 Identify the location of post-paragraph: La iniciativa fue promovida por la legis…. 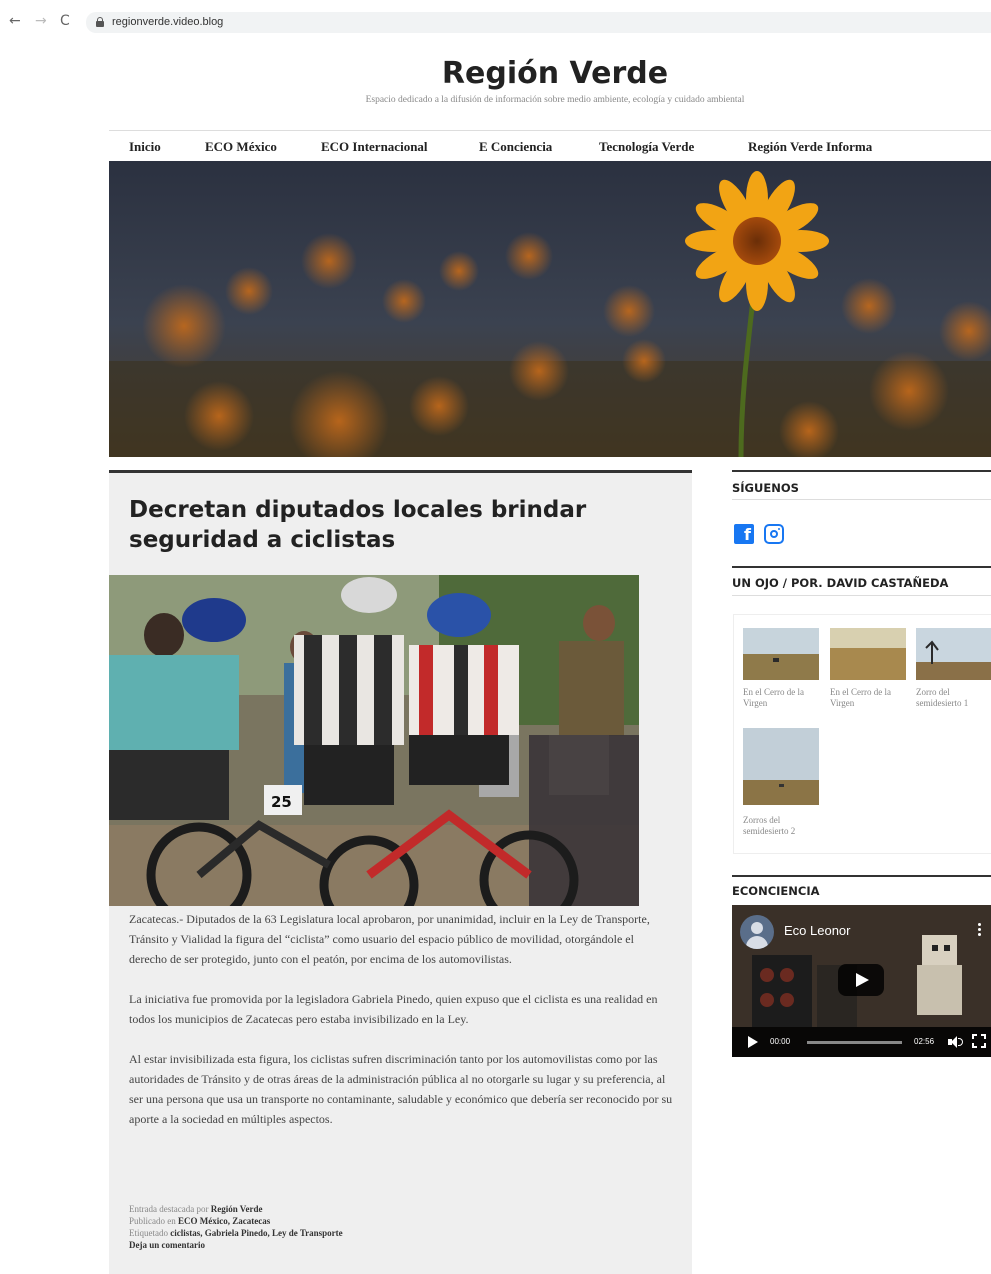
(393, 1009).